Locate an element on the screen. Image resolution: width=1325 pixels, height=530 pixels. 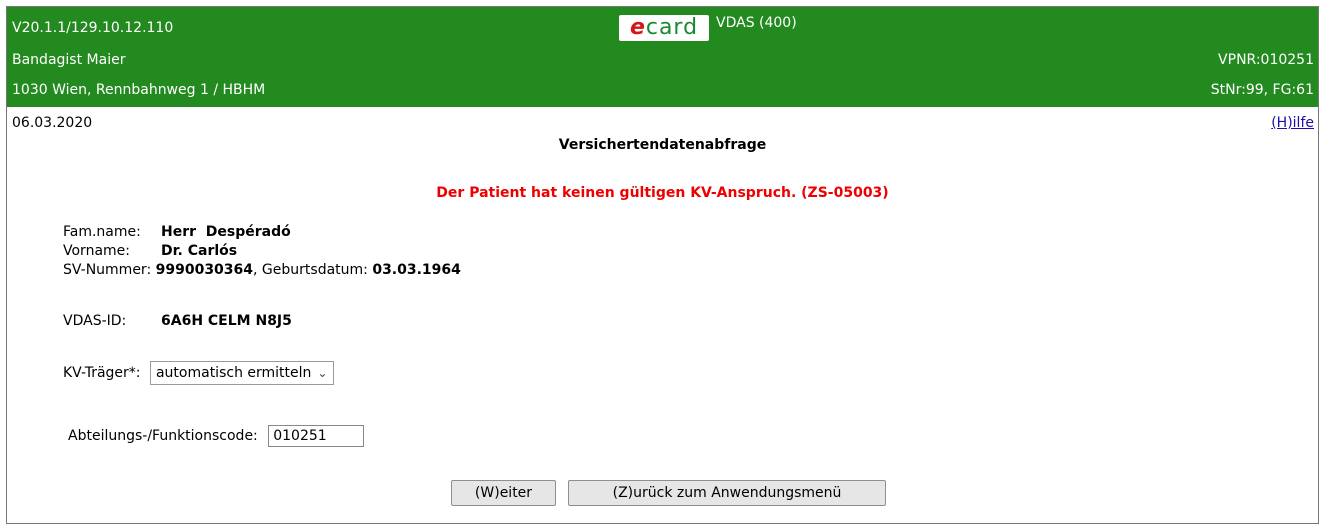
kv-traeger-select: automatisch ermitteln ⌄ is located at coordinates (242, 373).